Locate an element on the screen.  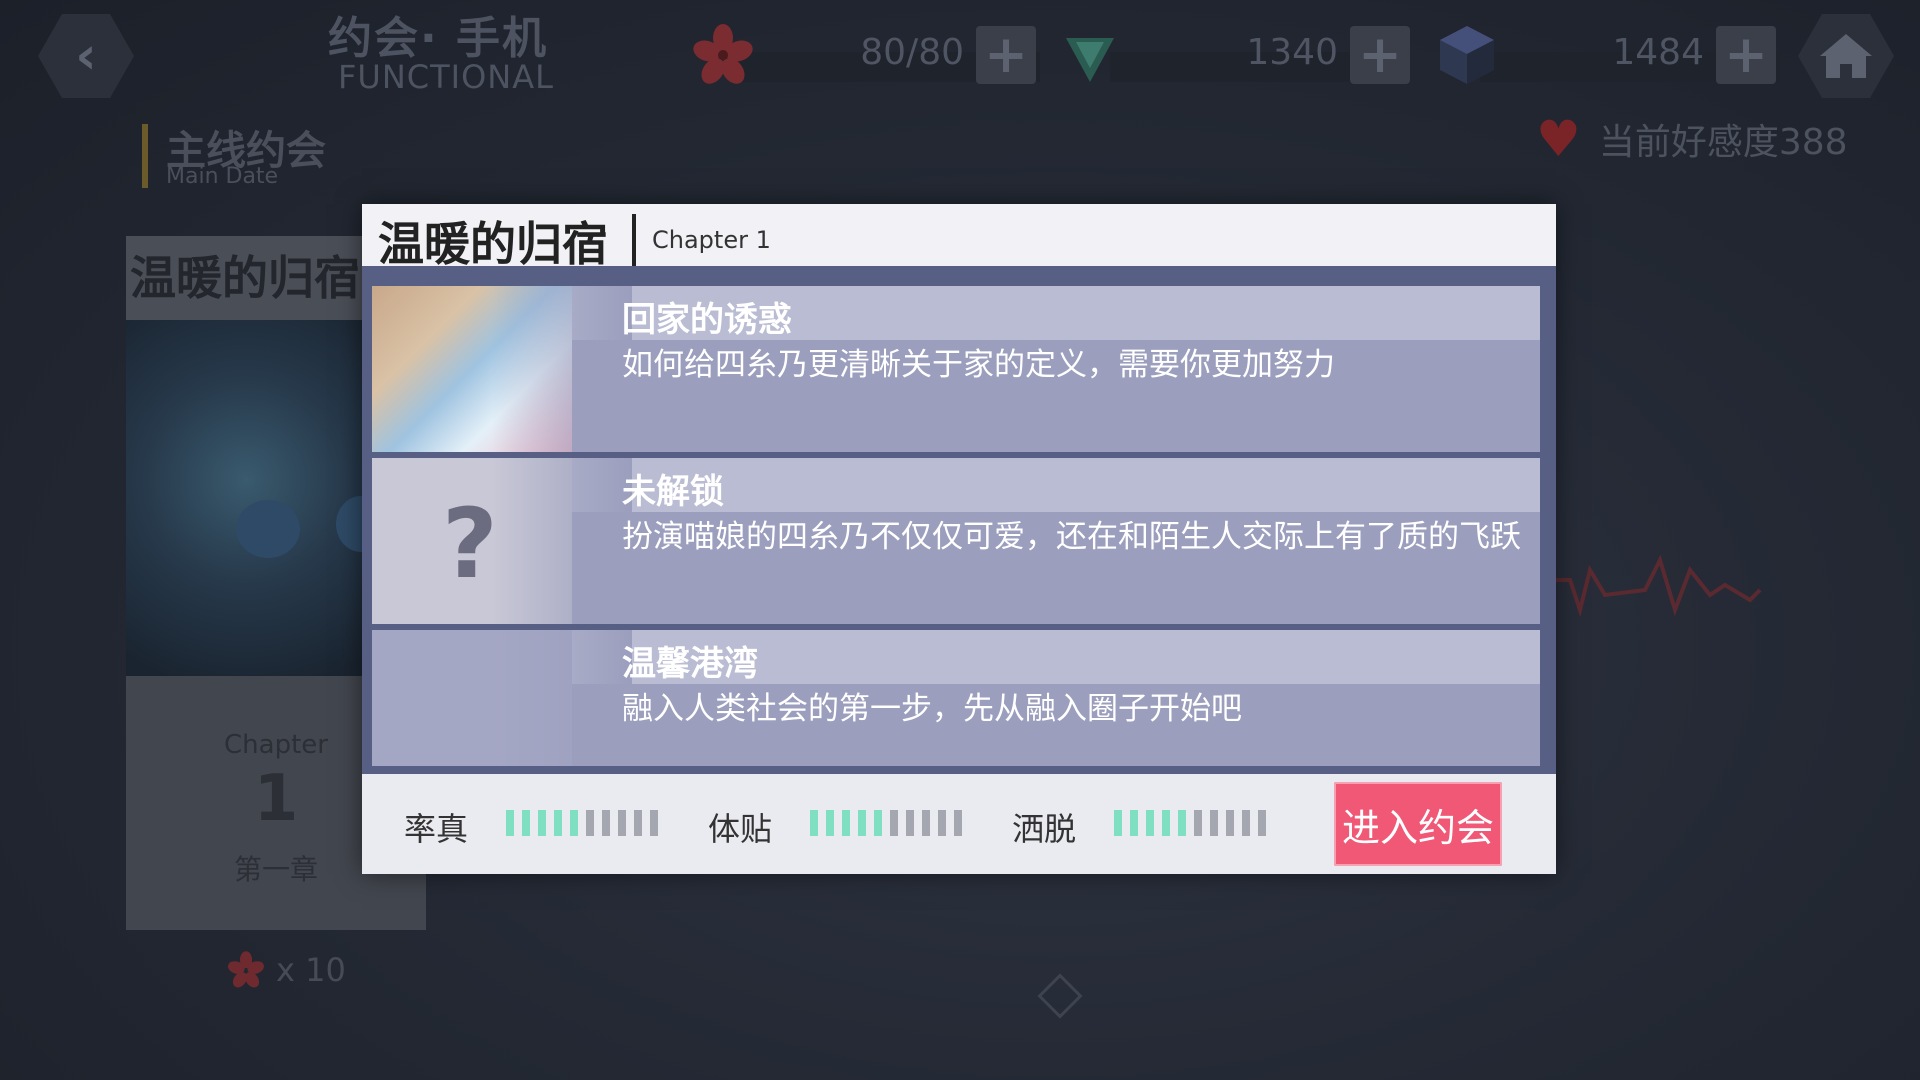
home-icon is located at coordinates (1846, 56).